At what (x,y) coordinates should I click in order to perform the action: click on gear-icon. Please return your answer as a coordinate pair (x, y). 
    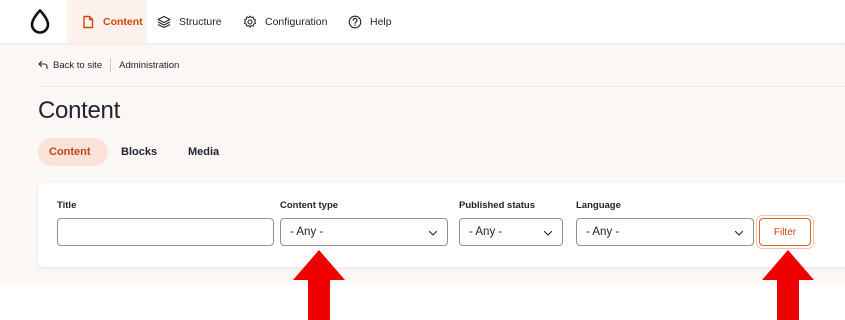
    Looking at the image, I should click on (250, 21).